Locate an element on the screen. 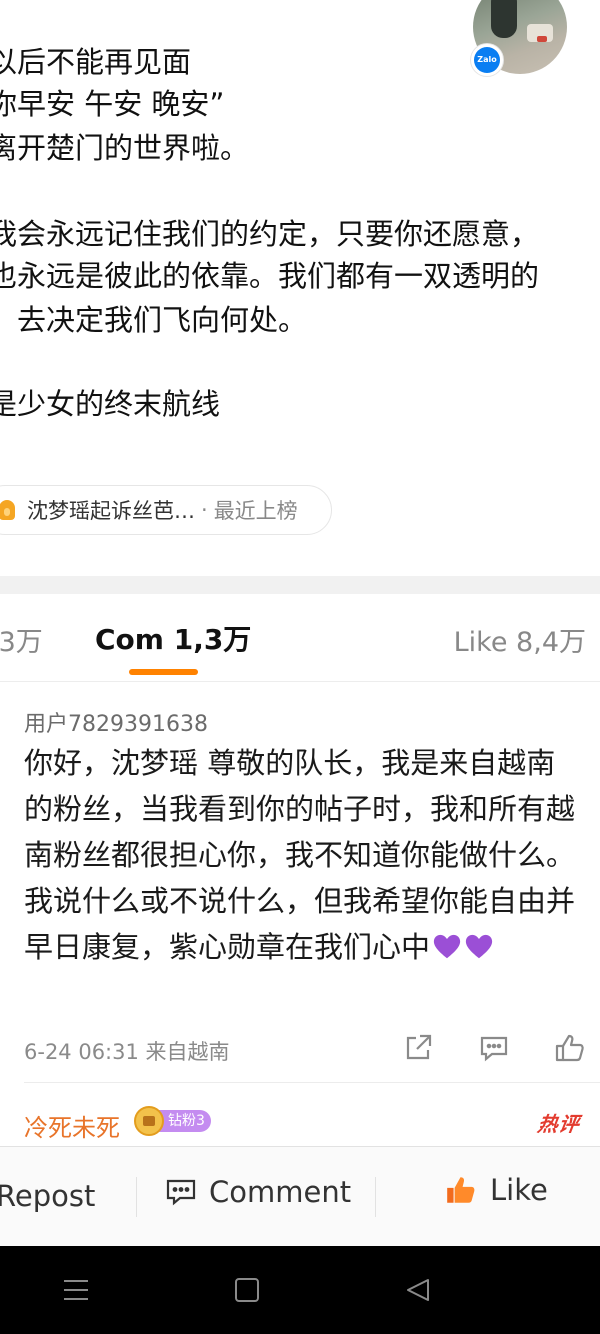 This screenshot has width=600, height=1334. repost-button: Repost is located at coordinates (47, 1196).